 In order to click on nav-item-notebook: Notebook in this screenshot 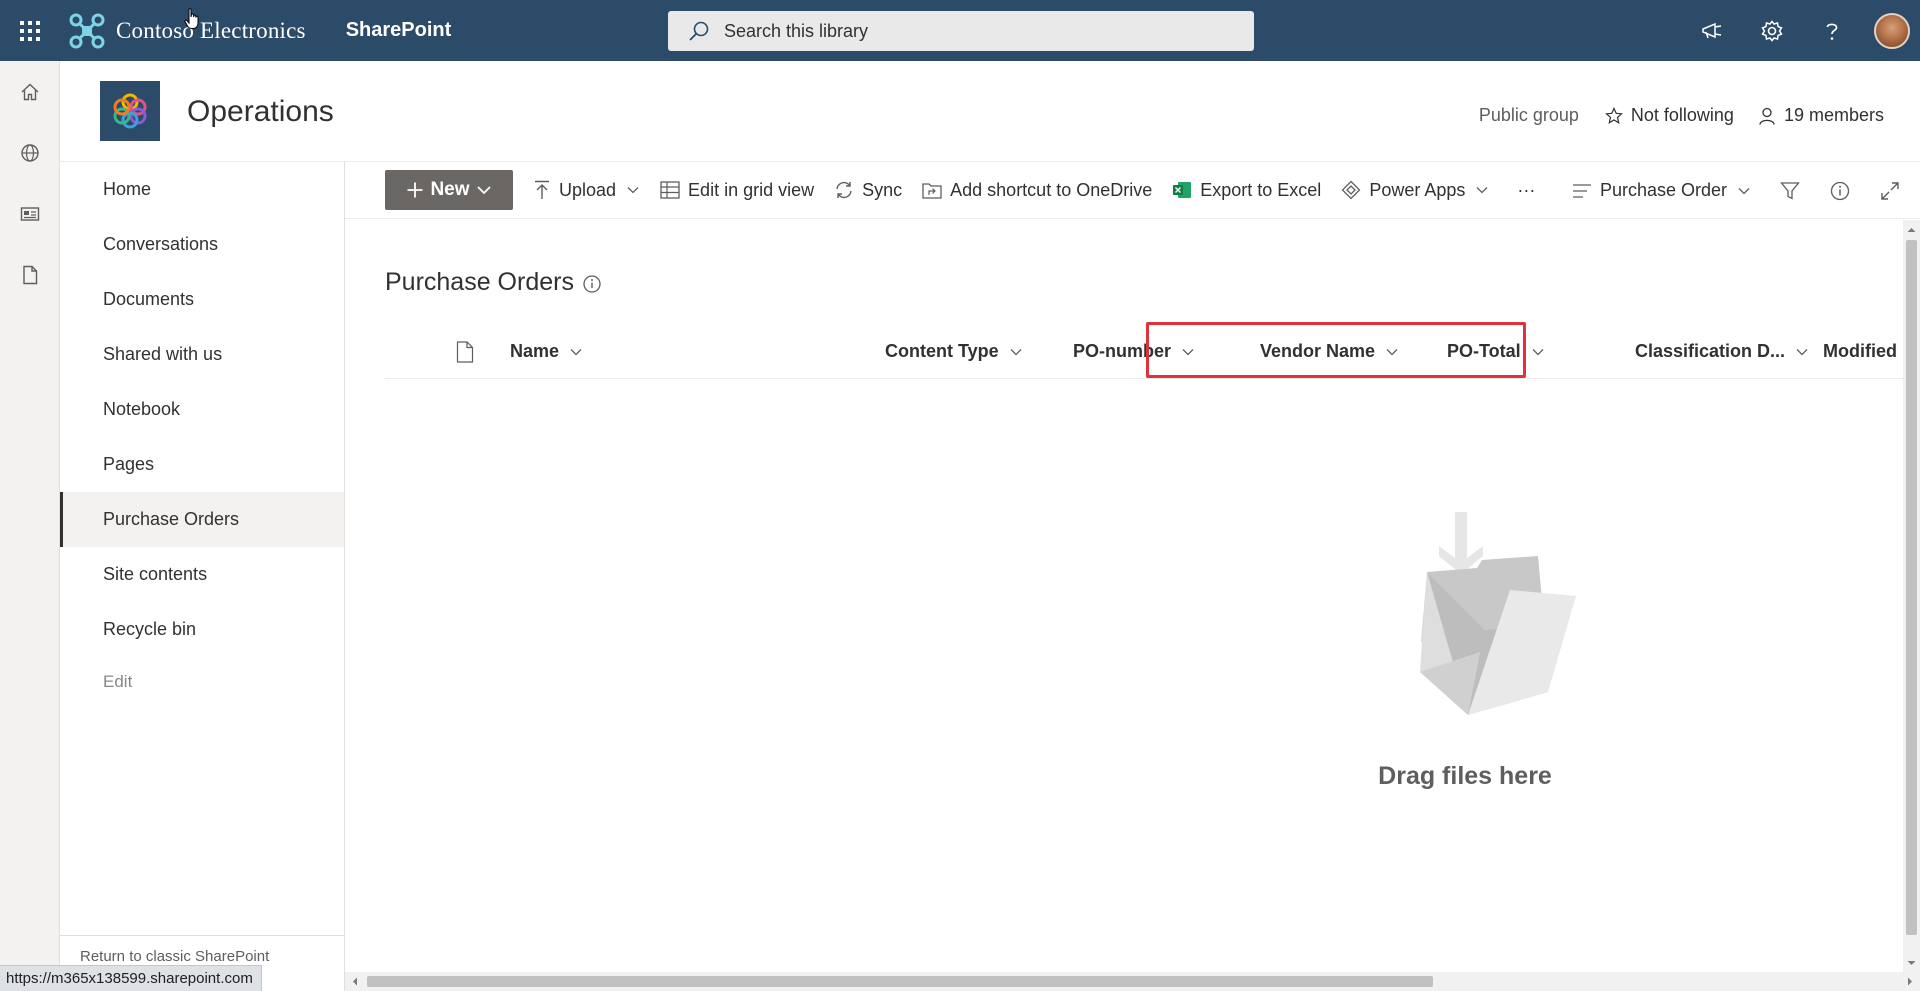, I will do `click(202, 409)`.